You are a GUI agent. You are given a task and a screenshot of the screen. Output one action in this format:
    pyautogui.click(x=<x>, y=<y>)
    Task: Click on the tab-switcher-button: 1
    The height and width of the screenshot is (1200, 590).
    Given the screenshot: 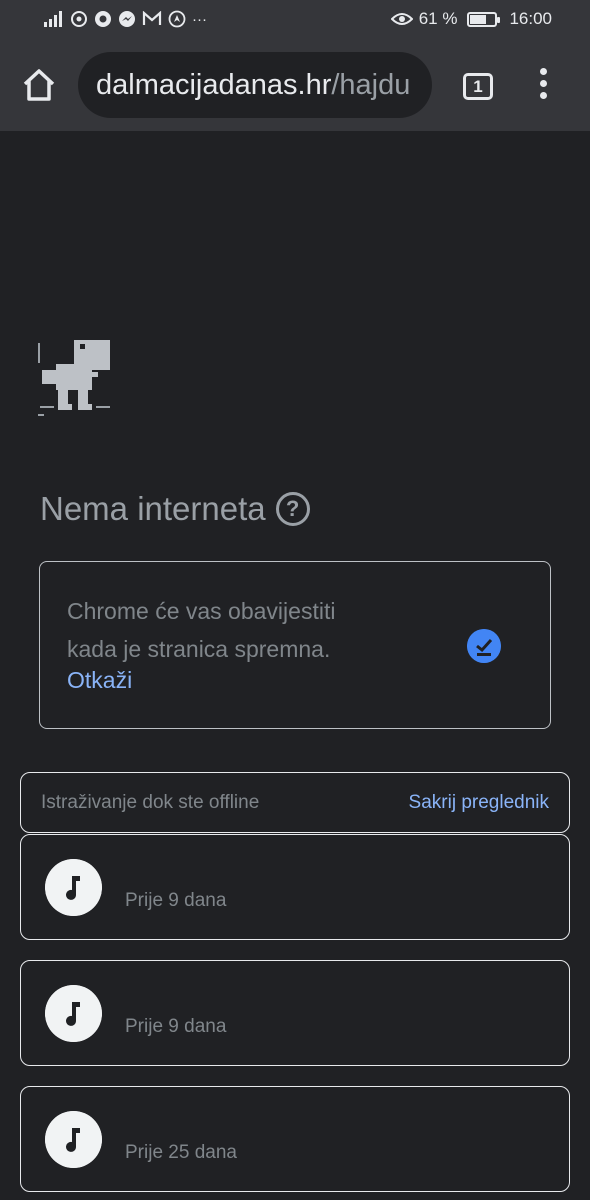 What is the action you would take?
    pyautogui.click(x=478, y=86)
    